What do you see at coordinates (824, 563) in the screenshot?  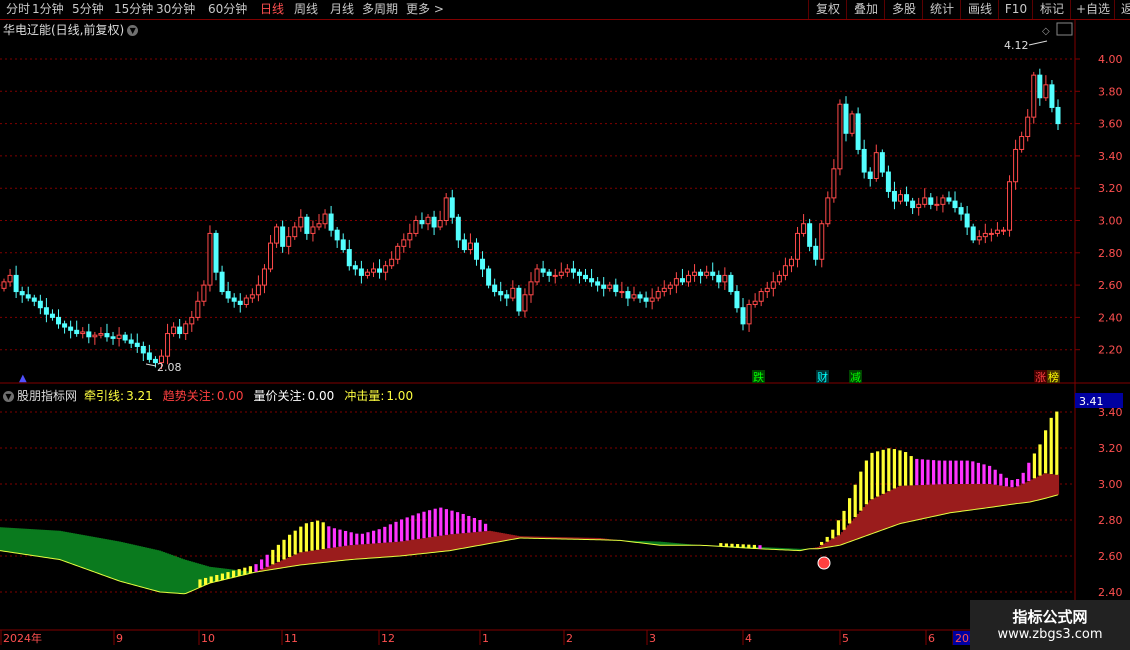 I see `buy-signal-icon` at bounding box center [824, 563].